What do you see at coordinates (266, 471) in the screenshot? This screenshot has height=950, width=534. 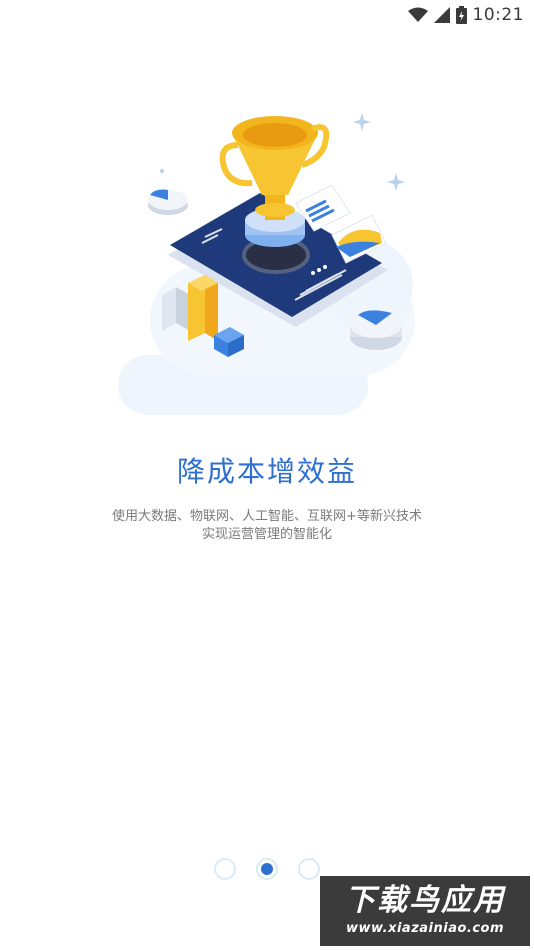 I see `onboarding-title: 降成本增效益` at bounding box center [266, 471].